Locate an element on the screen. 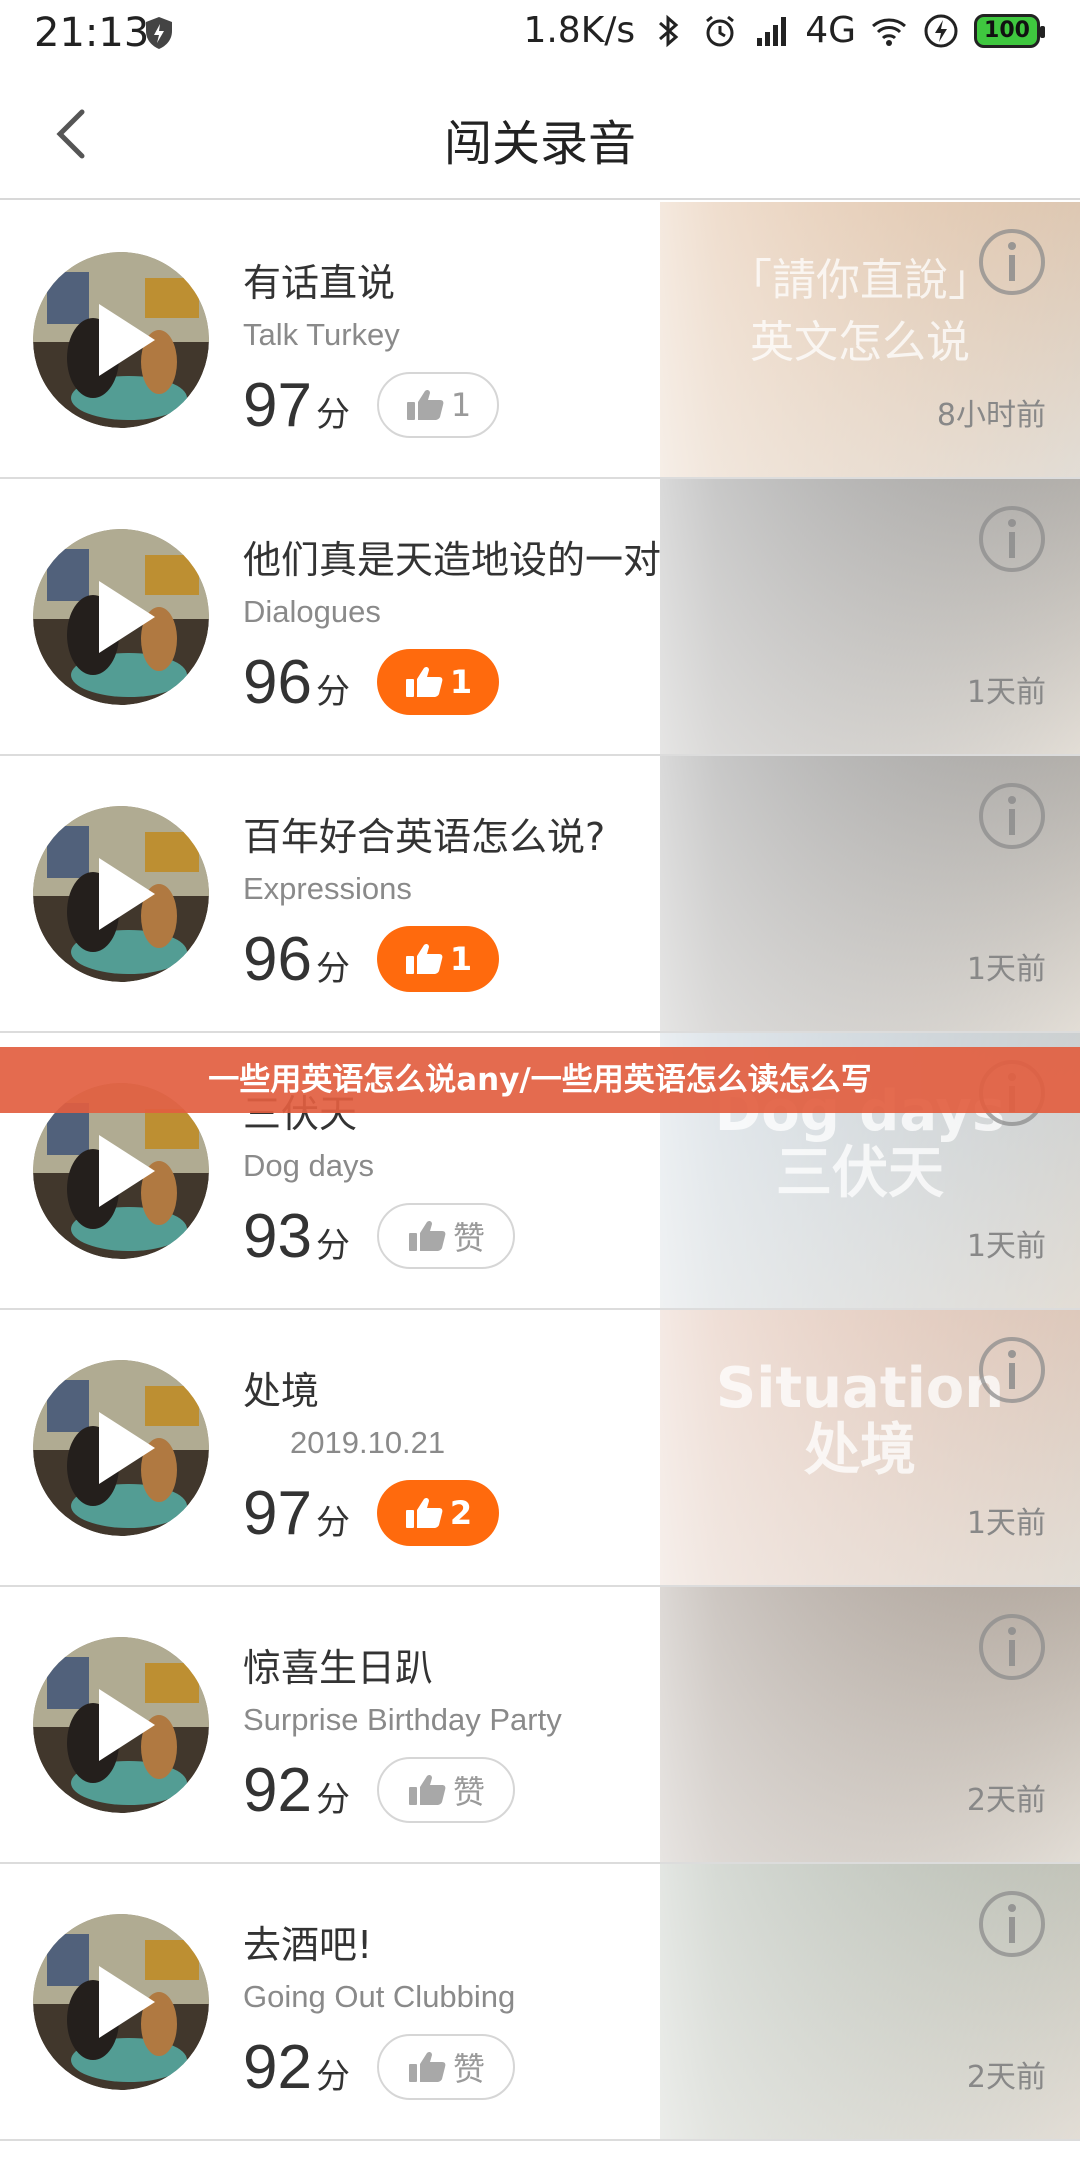  app-header: 闯关录音 is located at coordinates (540, 134).